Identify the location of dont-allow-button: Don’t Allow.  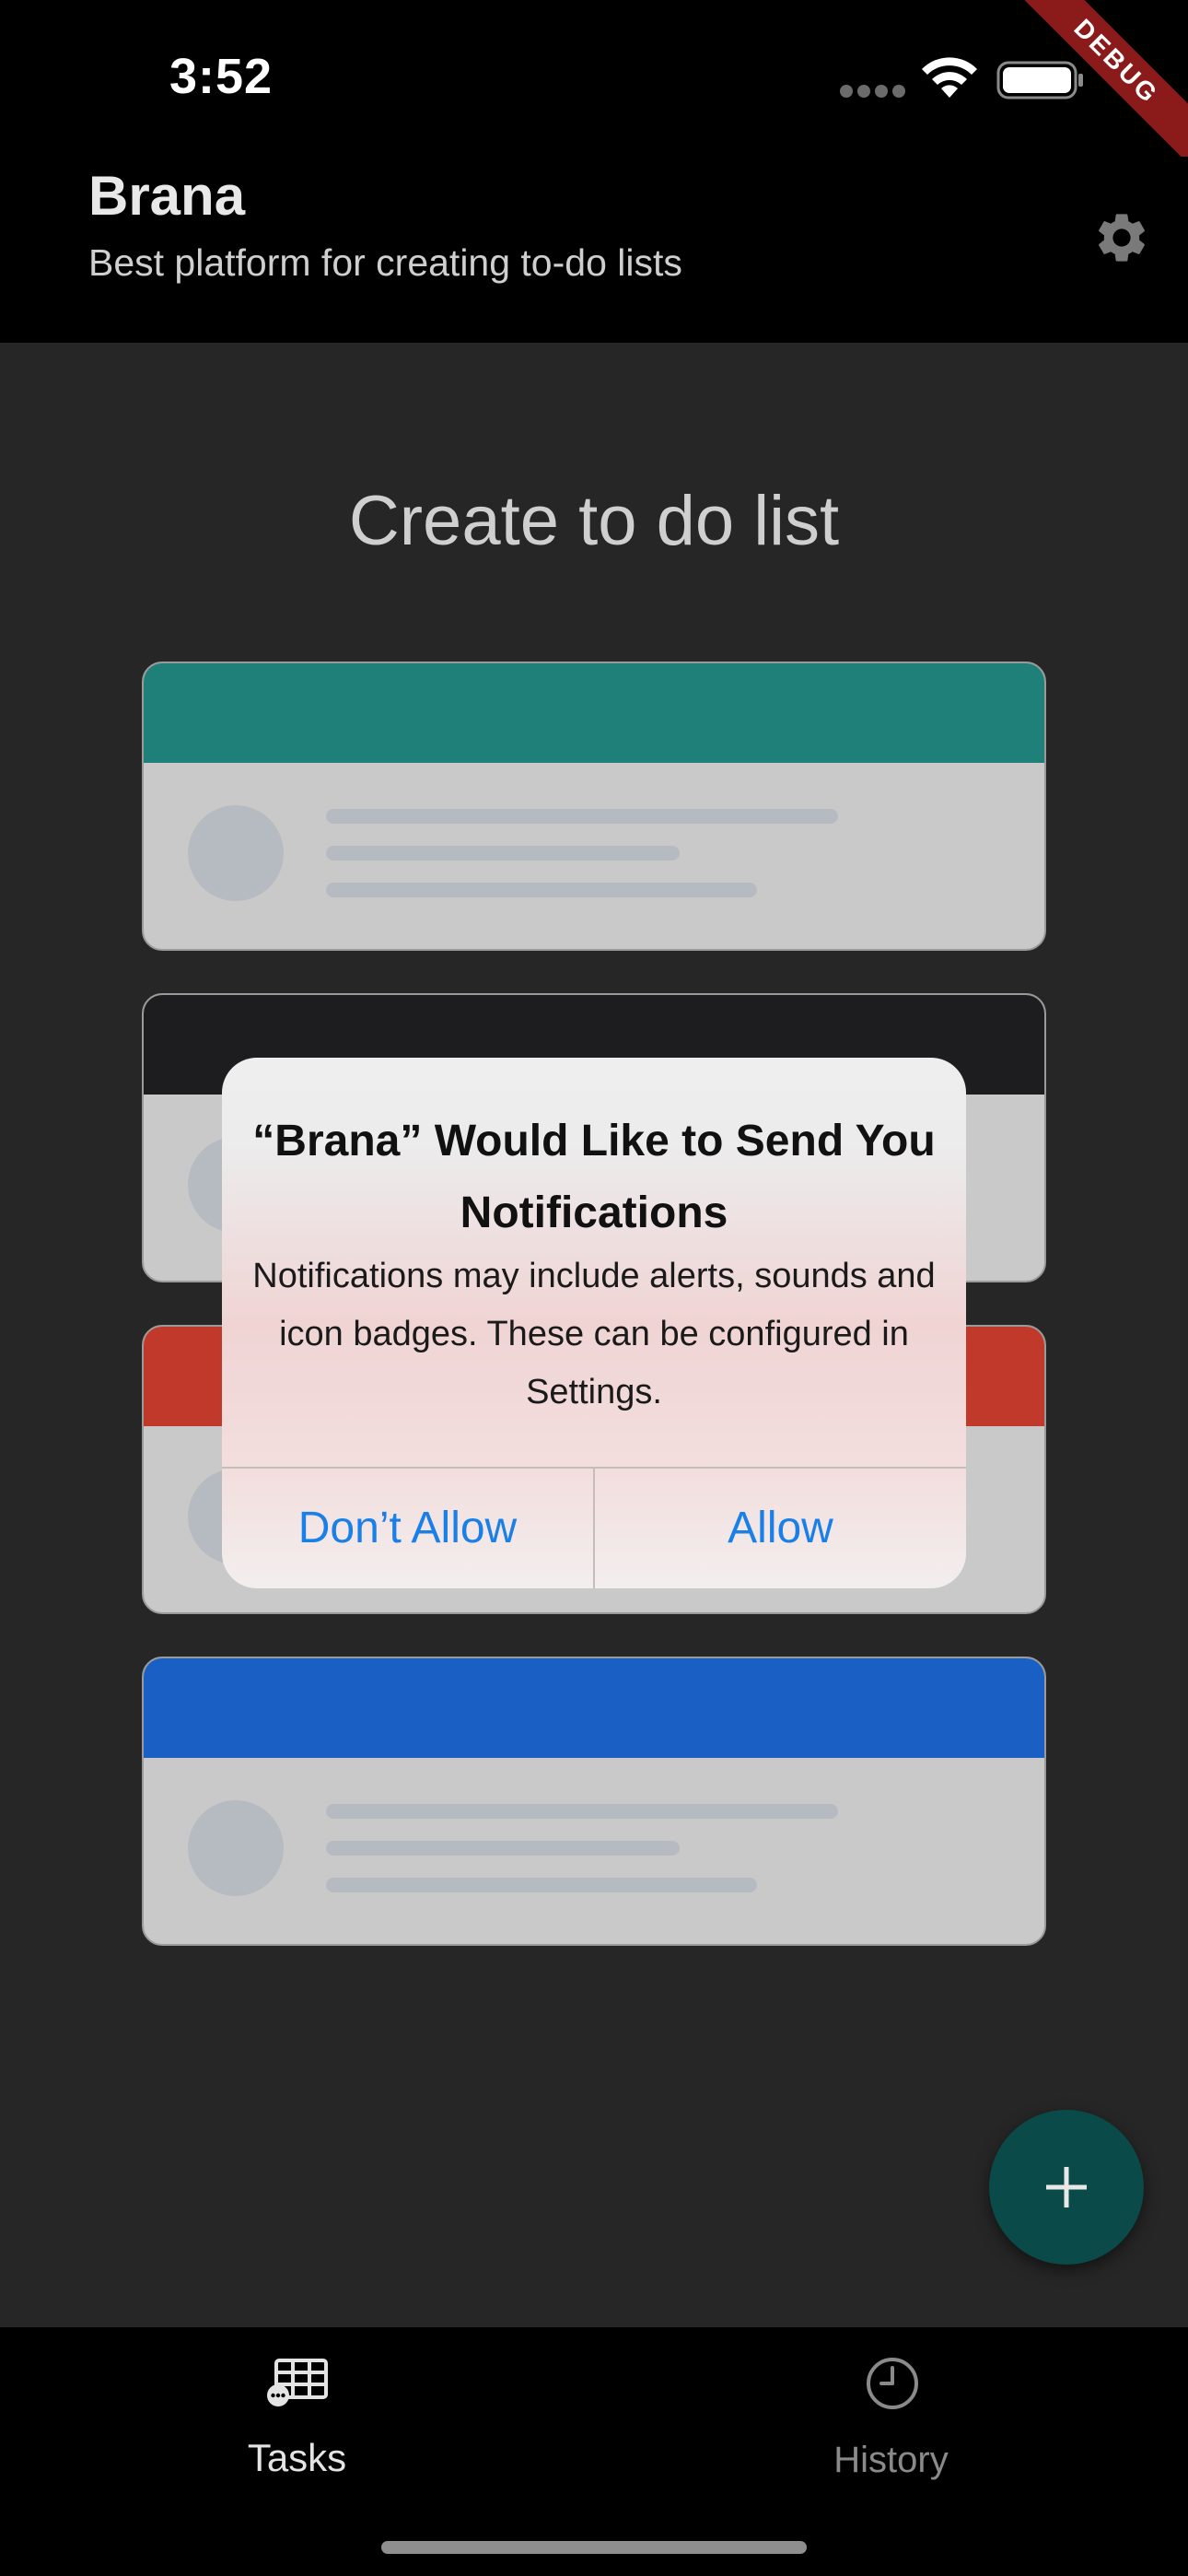
(407, 1528).